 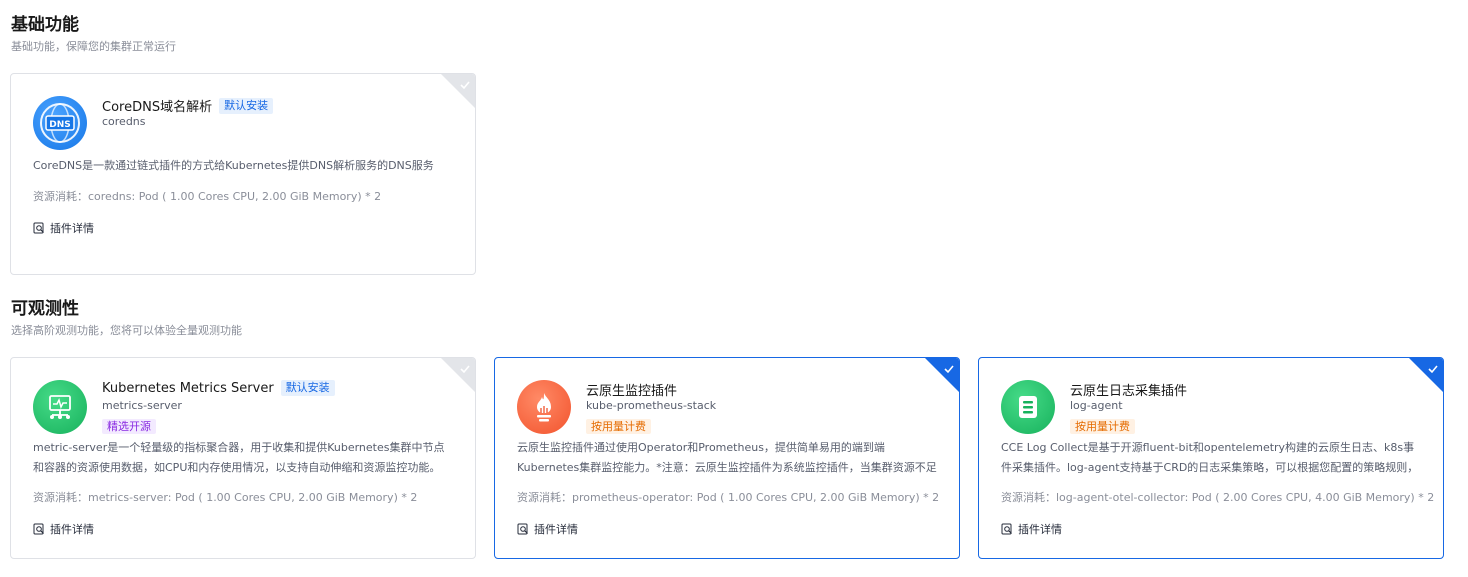 I want to click on log-agent-logo-icon, so click(x=1028, y=407).